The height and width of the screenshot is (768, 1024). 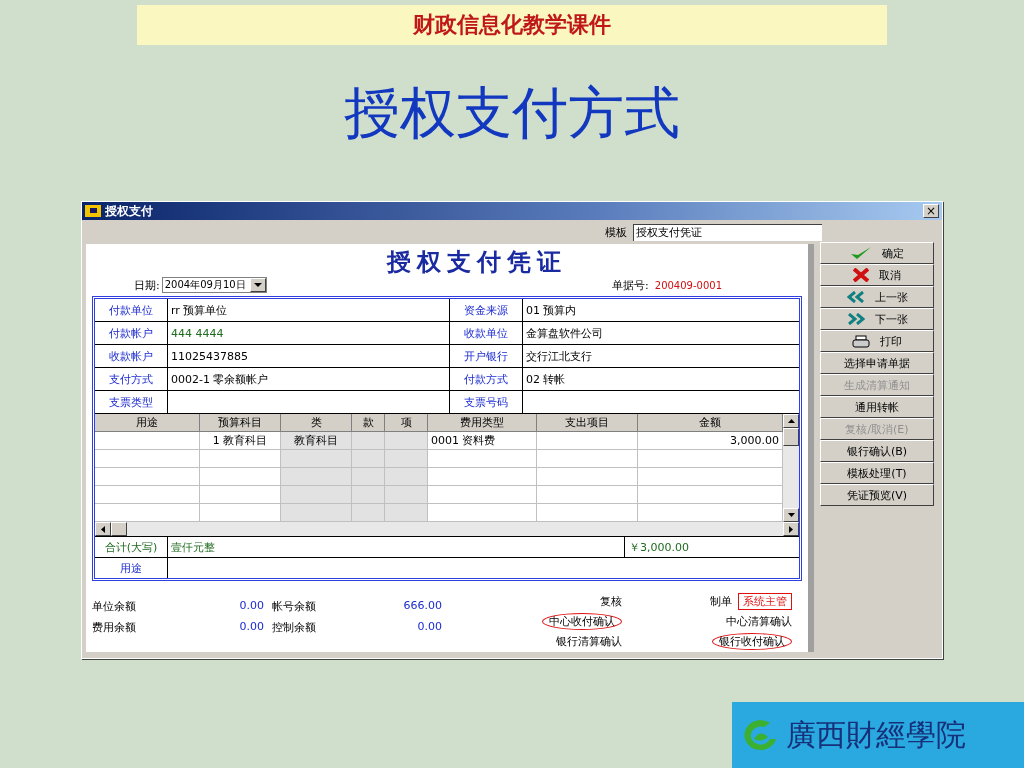 I want to click on field-value: 交行江北支行, so click(x=559, y=356).